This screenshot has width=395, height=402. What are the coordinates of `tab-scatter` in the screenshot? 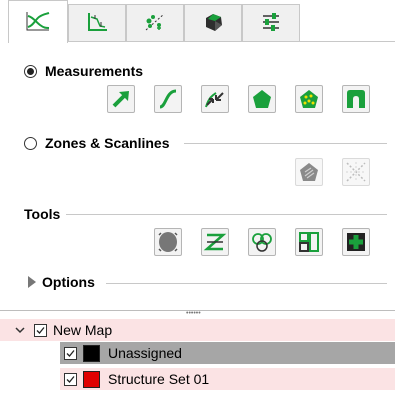 It's located at (155, 23).